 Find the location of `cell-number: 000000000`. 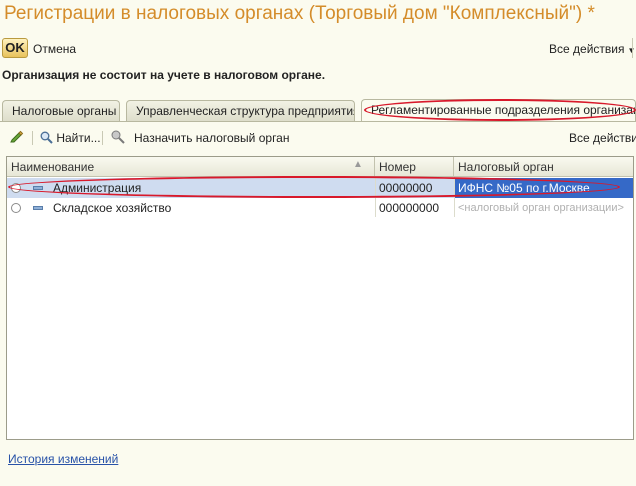

cell-number: 000000000 is located at coordinates (409, 208).